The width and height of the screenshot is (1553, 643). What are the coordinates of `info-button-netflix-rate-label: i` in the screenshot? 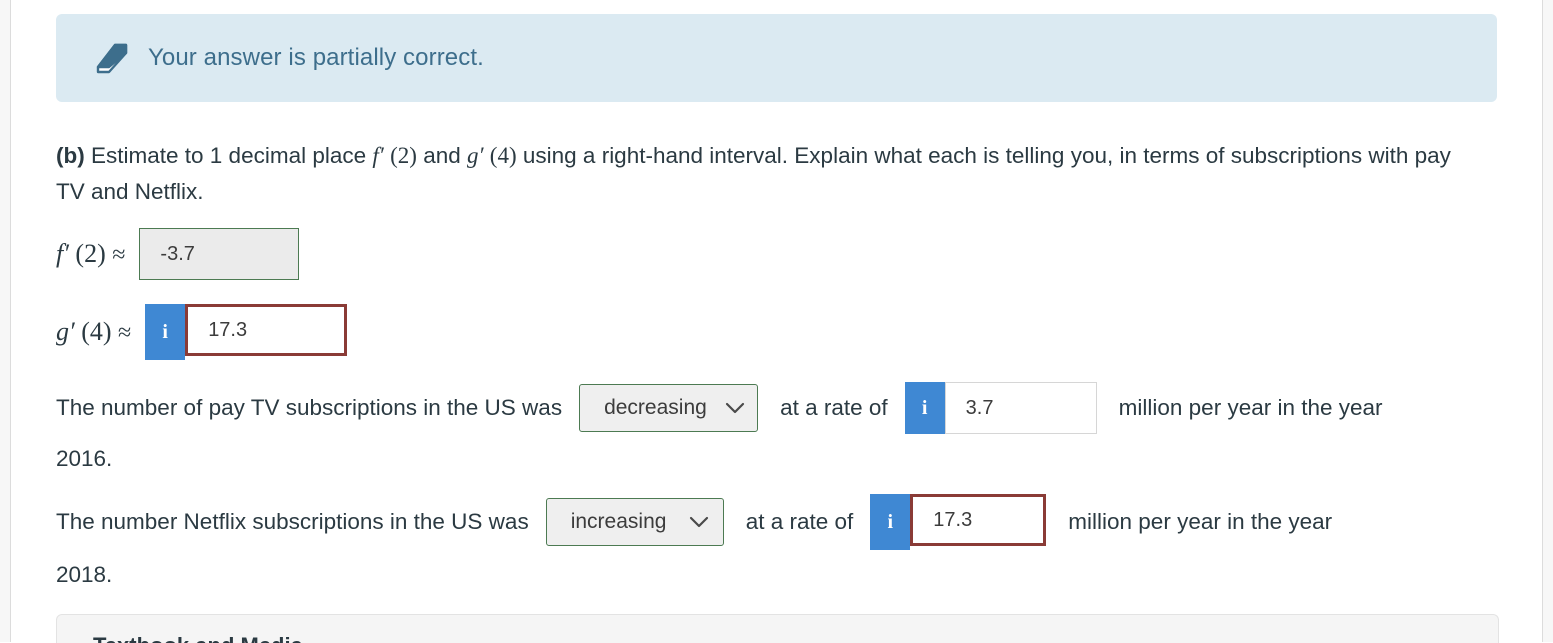 It's located at (890, 522).